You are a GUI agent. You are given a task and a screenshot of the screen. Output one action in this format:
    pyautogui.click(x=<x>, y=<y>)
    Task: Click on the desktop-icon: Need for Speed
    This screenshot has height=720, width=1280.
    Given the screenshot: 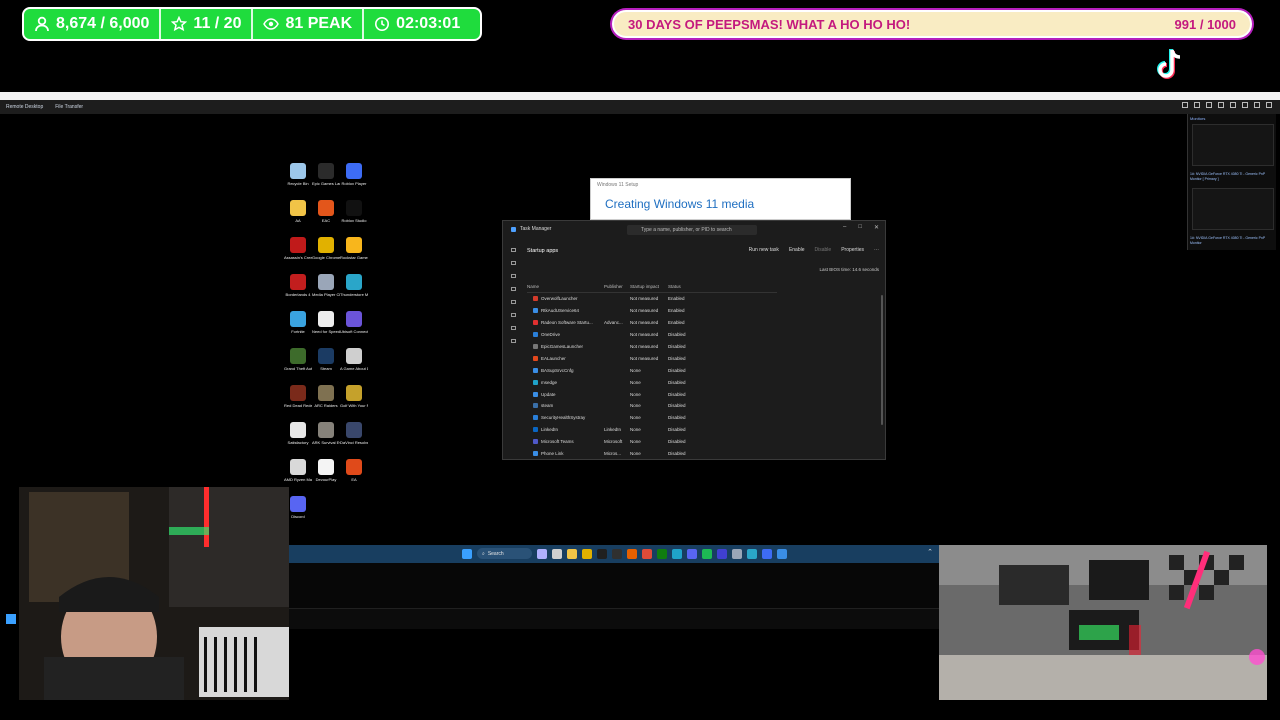 What is the action you would take?
    pyautogui.click(x=326, y=327)
    